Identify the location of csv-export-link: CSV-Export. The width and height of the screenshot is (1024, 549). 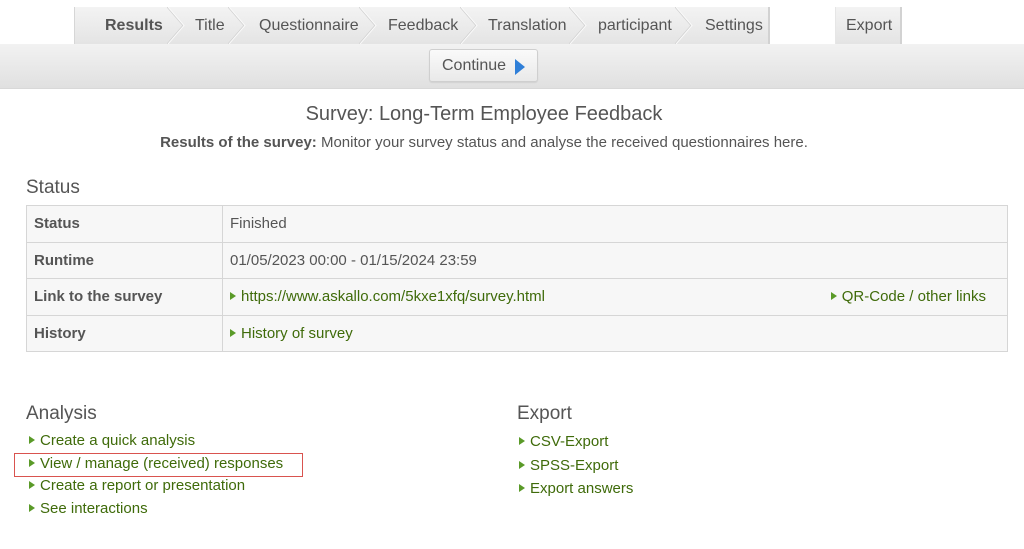
(563, 441).